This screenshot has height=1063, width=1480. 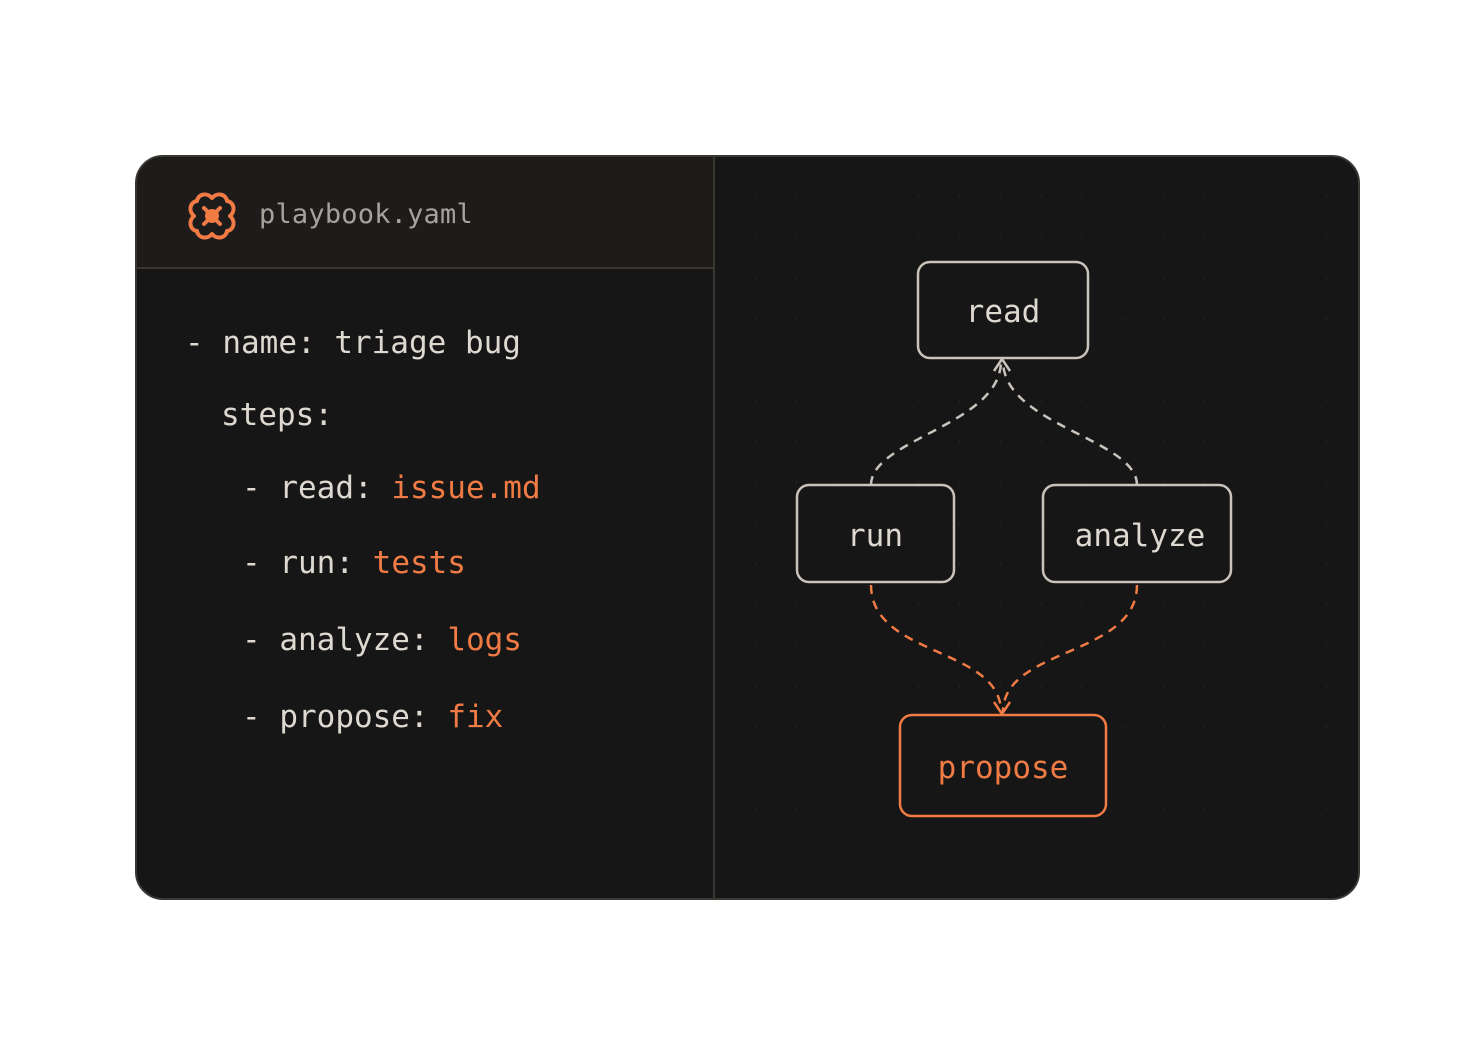 What do you see at coordinates (345, 640) in the screenshot?
I see `code-key: - analyze:` at bounding box center [345, 640].